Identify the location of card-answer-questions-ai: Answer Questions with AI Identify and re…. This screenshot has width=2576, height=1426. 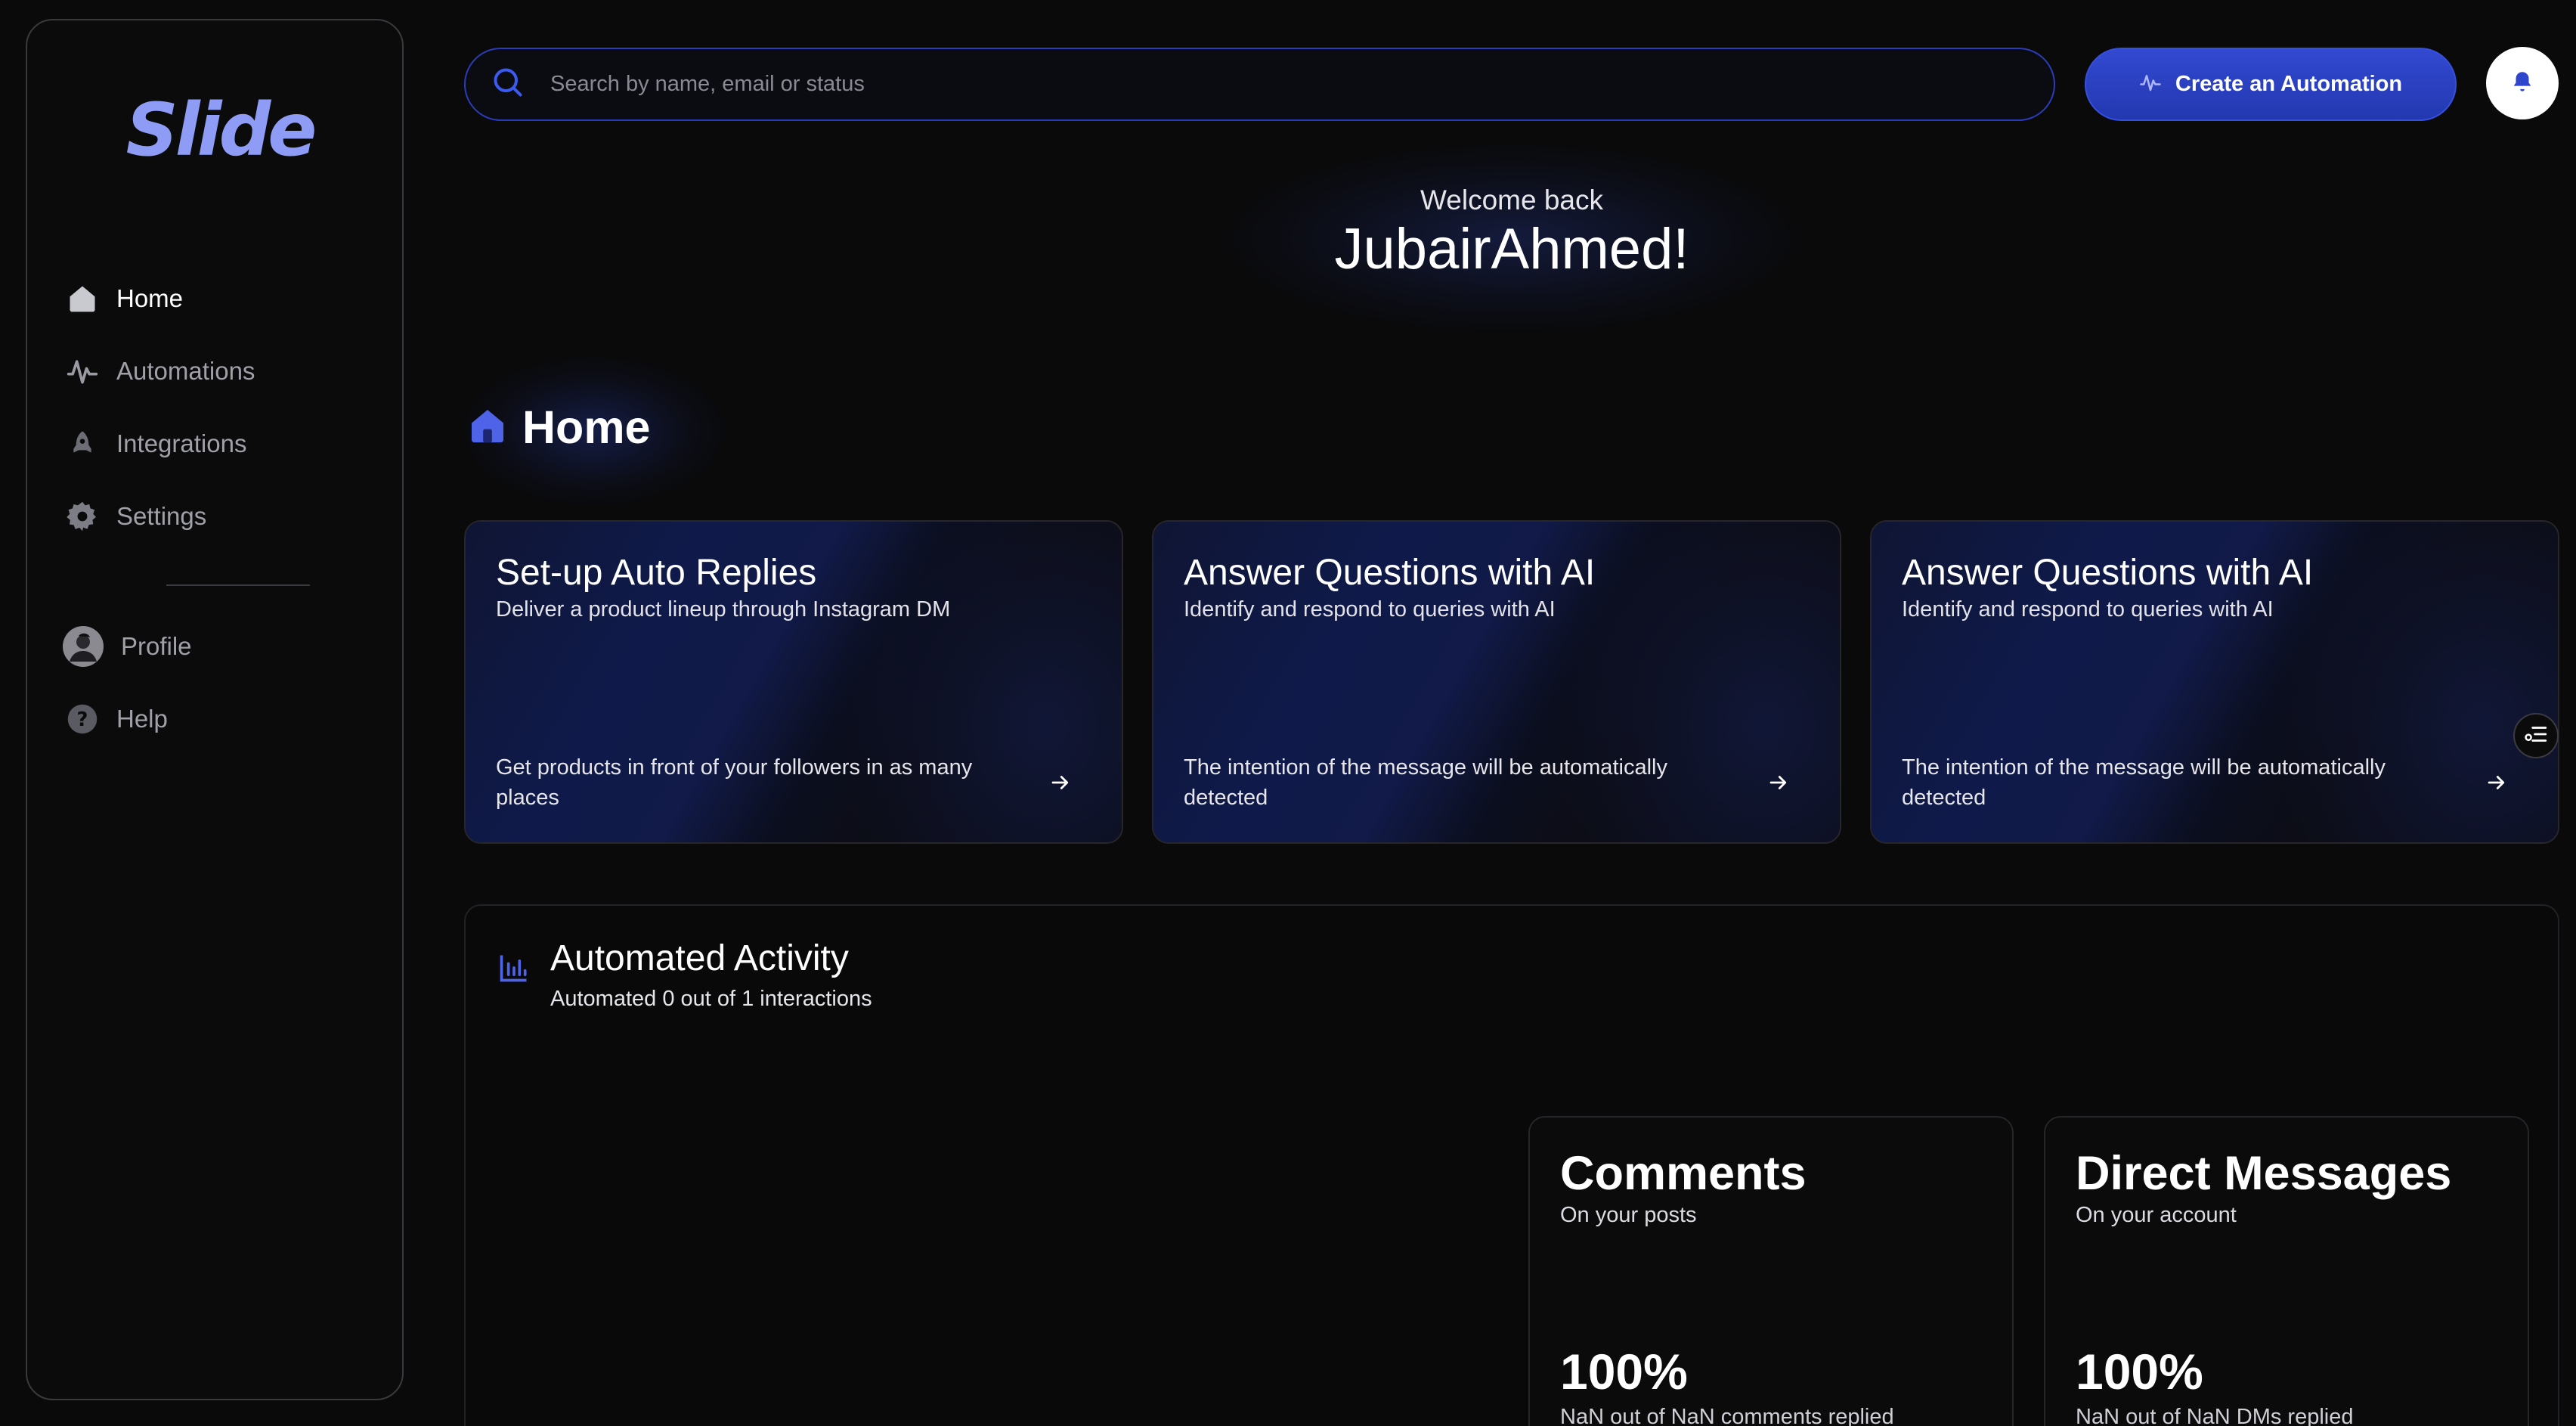
(1496, 682).